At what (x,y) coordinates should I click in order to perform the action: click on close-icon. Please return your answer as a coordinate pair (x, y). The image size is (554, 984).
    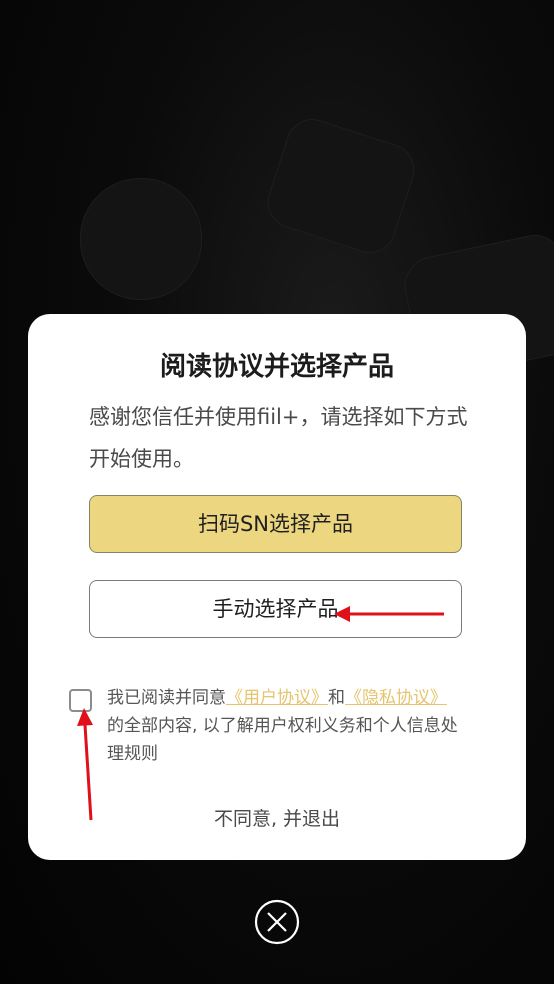
    Looking at the image, I should click on (277, 922).